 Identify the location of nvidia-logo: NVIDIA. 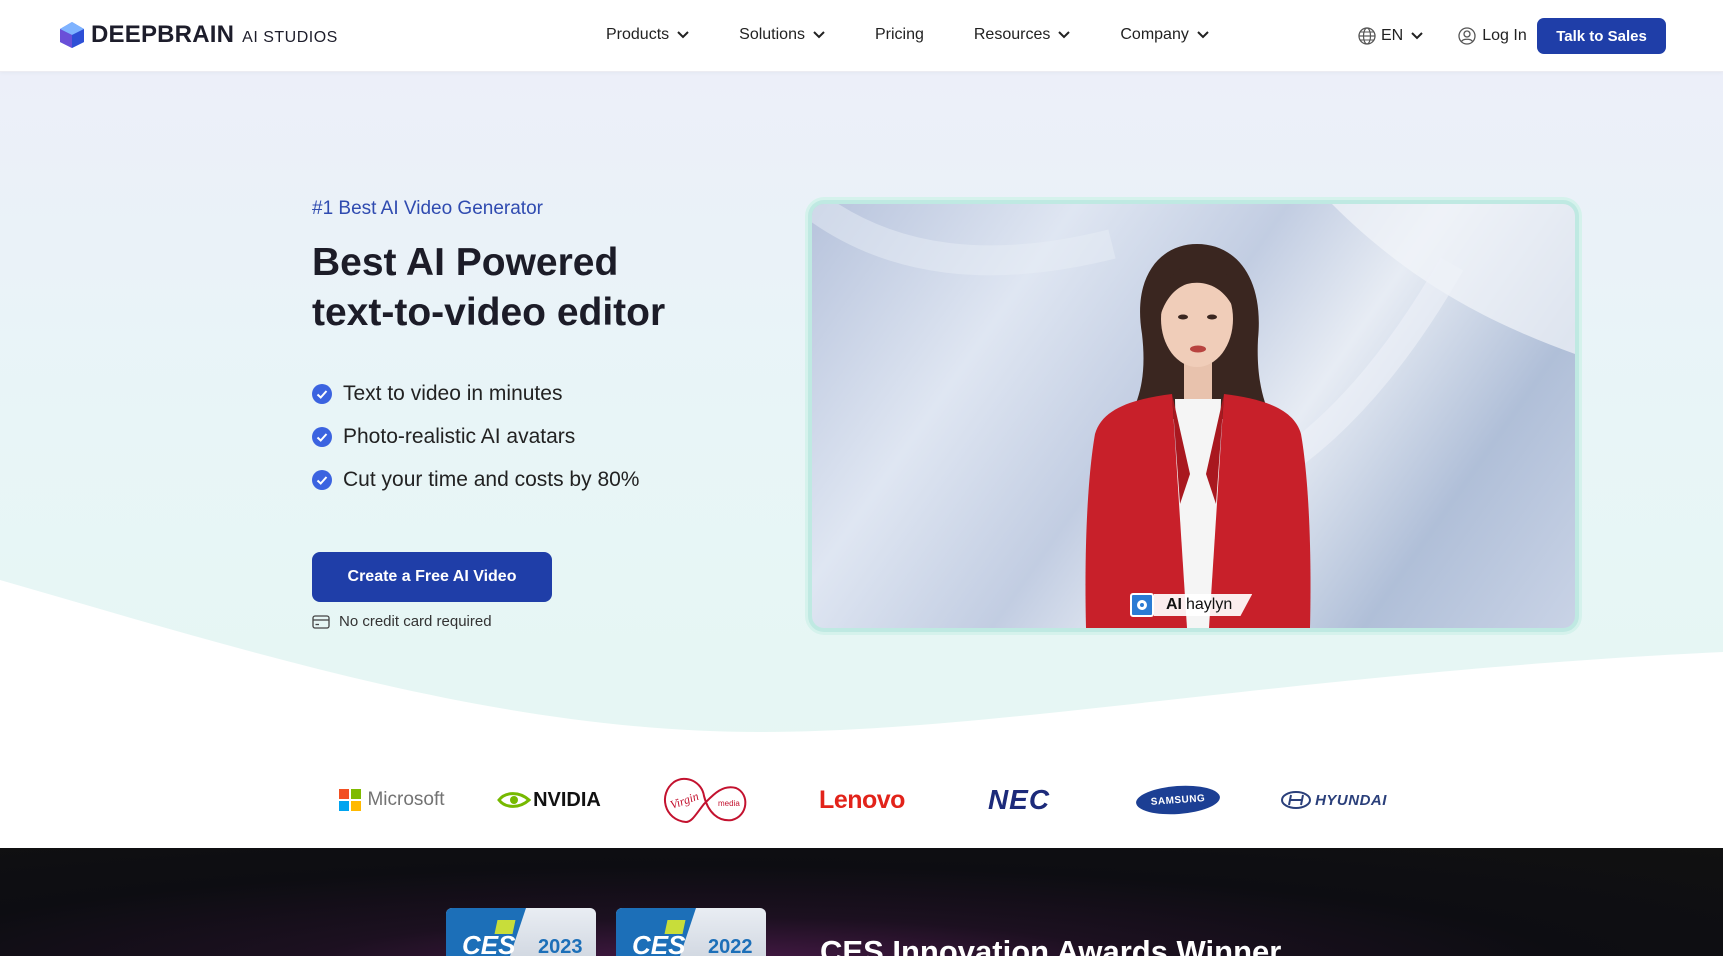
(549, 800).